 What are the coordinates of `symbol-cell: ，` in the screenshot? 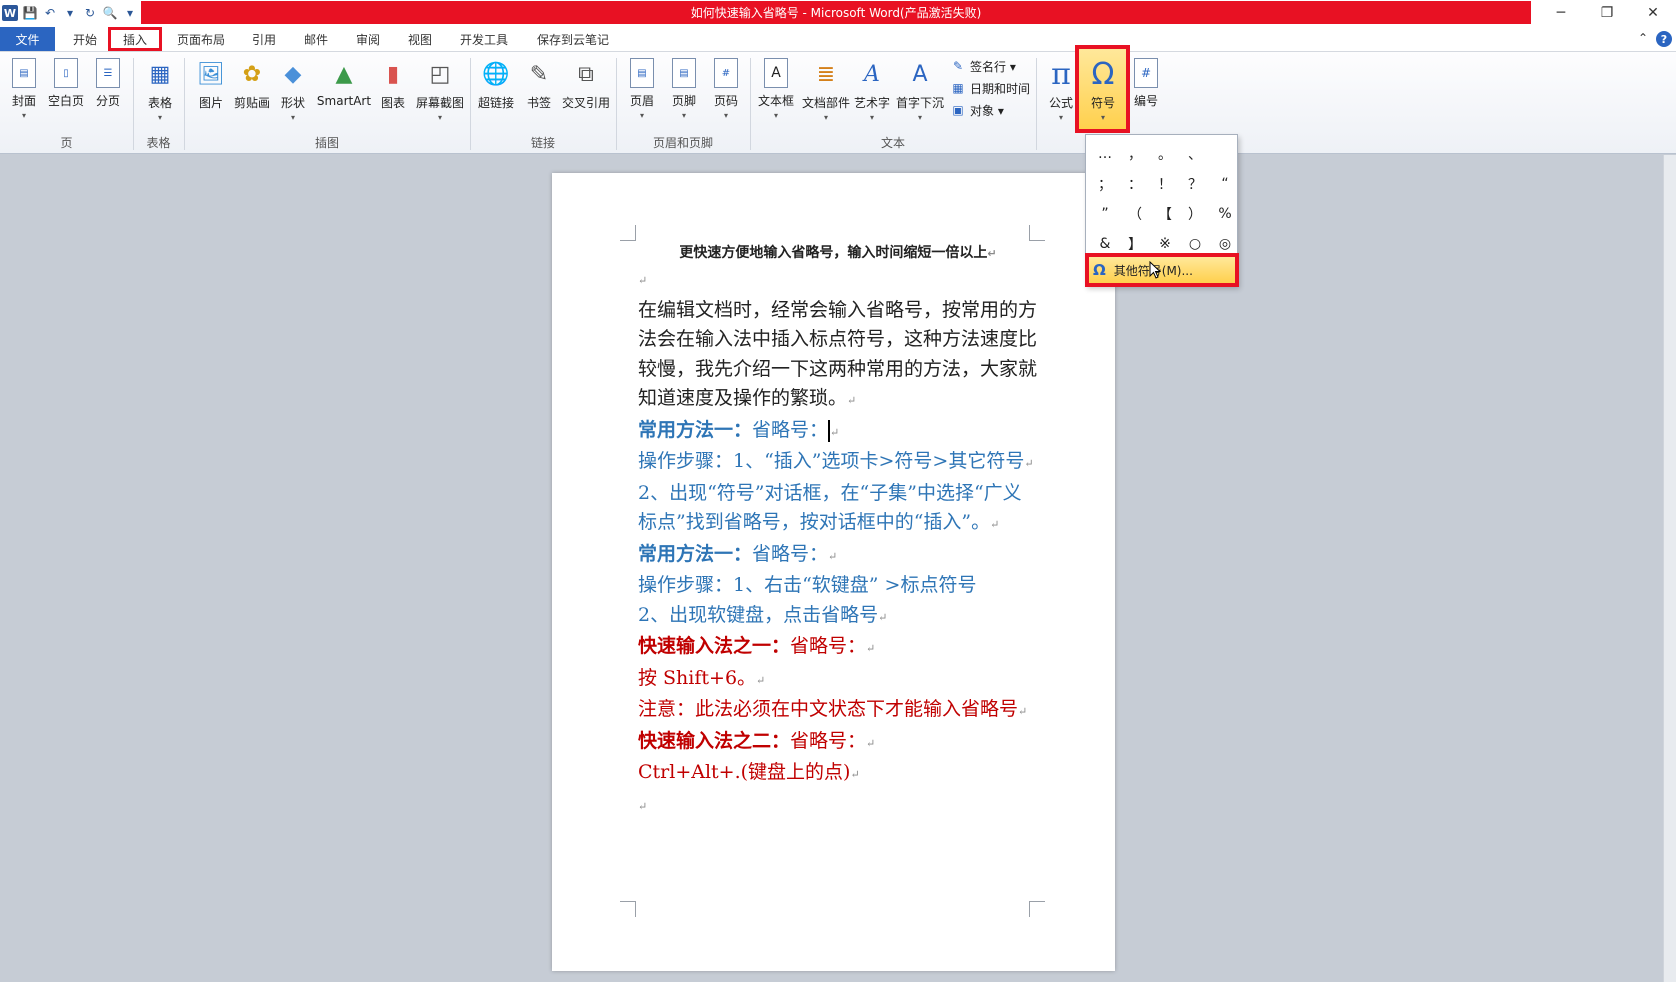 It's located at (1135, 154).